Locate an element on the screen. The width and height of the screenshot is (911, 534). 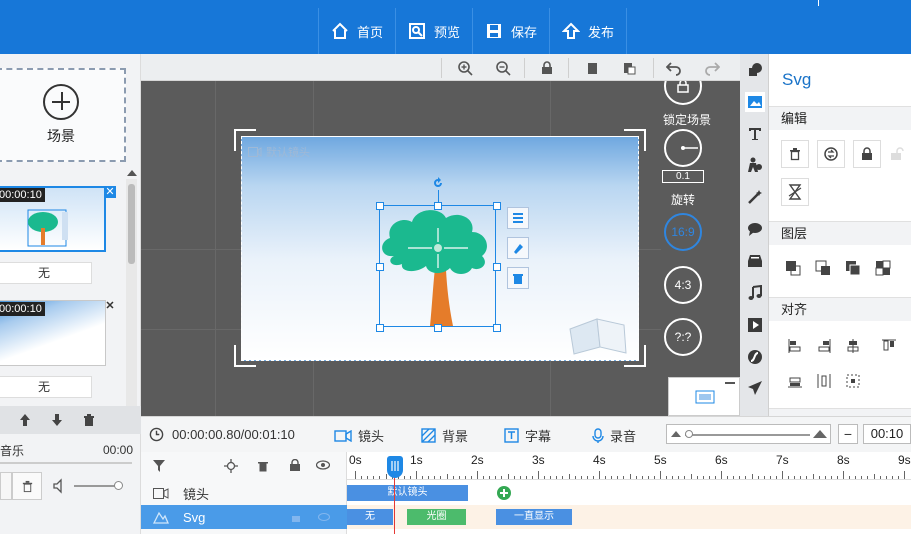
tab-recording: 录音 is located at coordinates (614, 435).